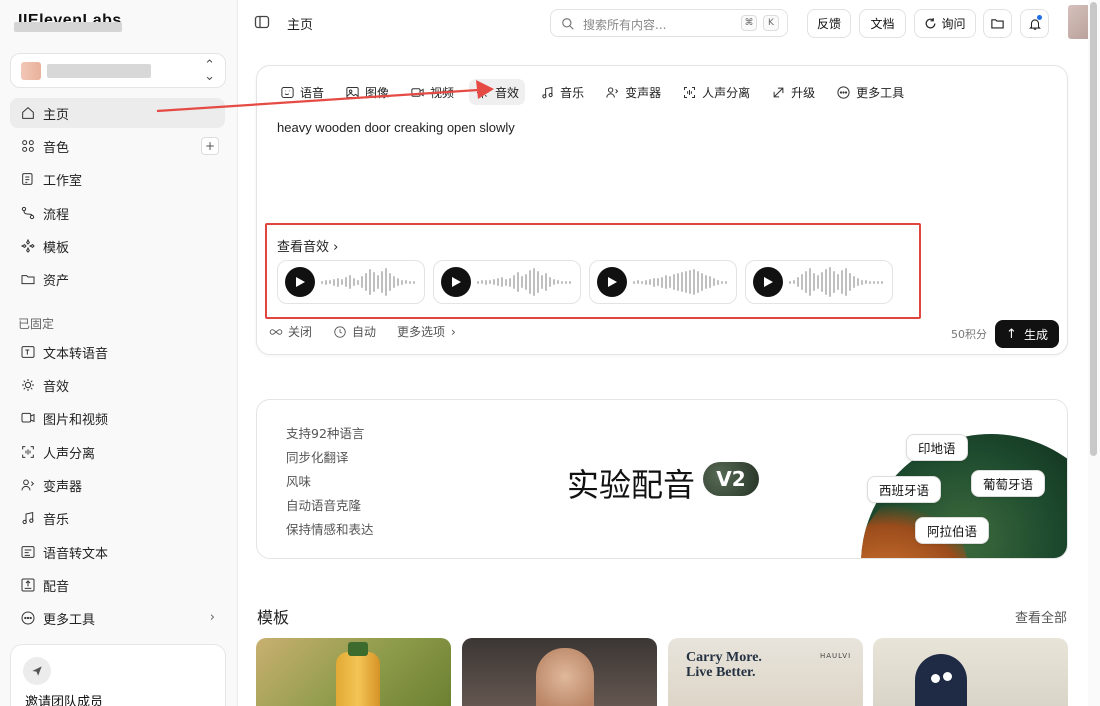 The height and width of the screenshot is (706, 1100). Describe the element at coordinates (117, 213) in the screenshot. I see `sidebar-item: 流程` at that location.